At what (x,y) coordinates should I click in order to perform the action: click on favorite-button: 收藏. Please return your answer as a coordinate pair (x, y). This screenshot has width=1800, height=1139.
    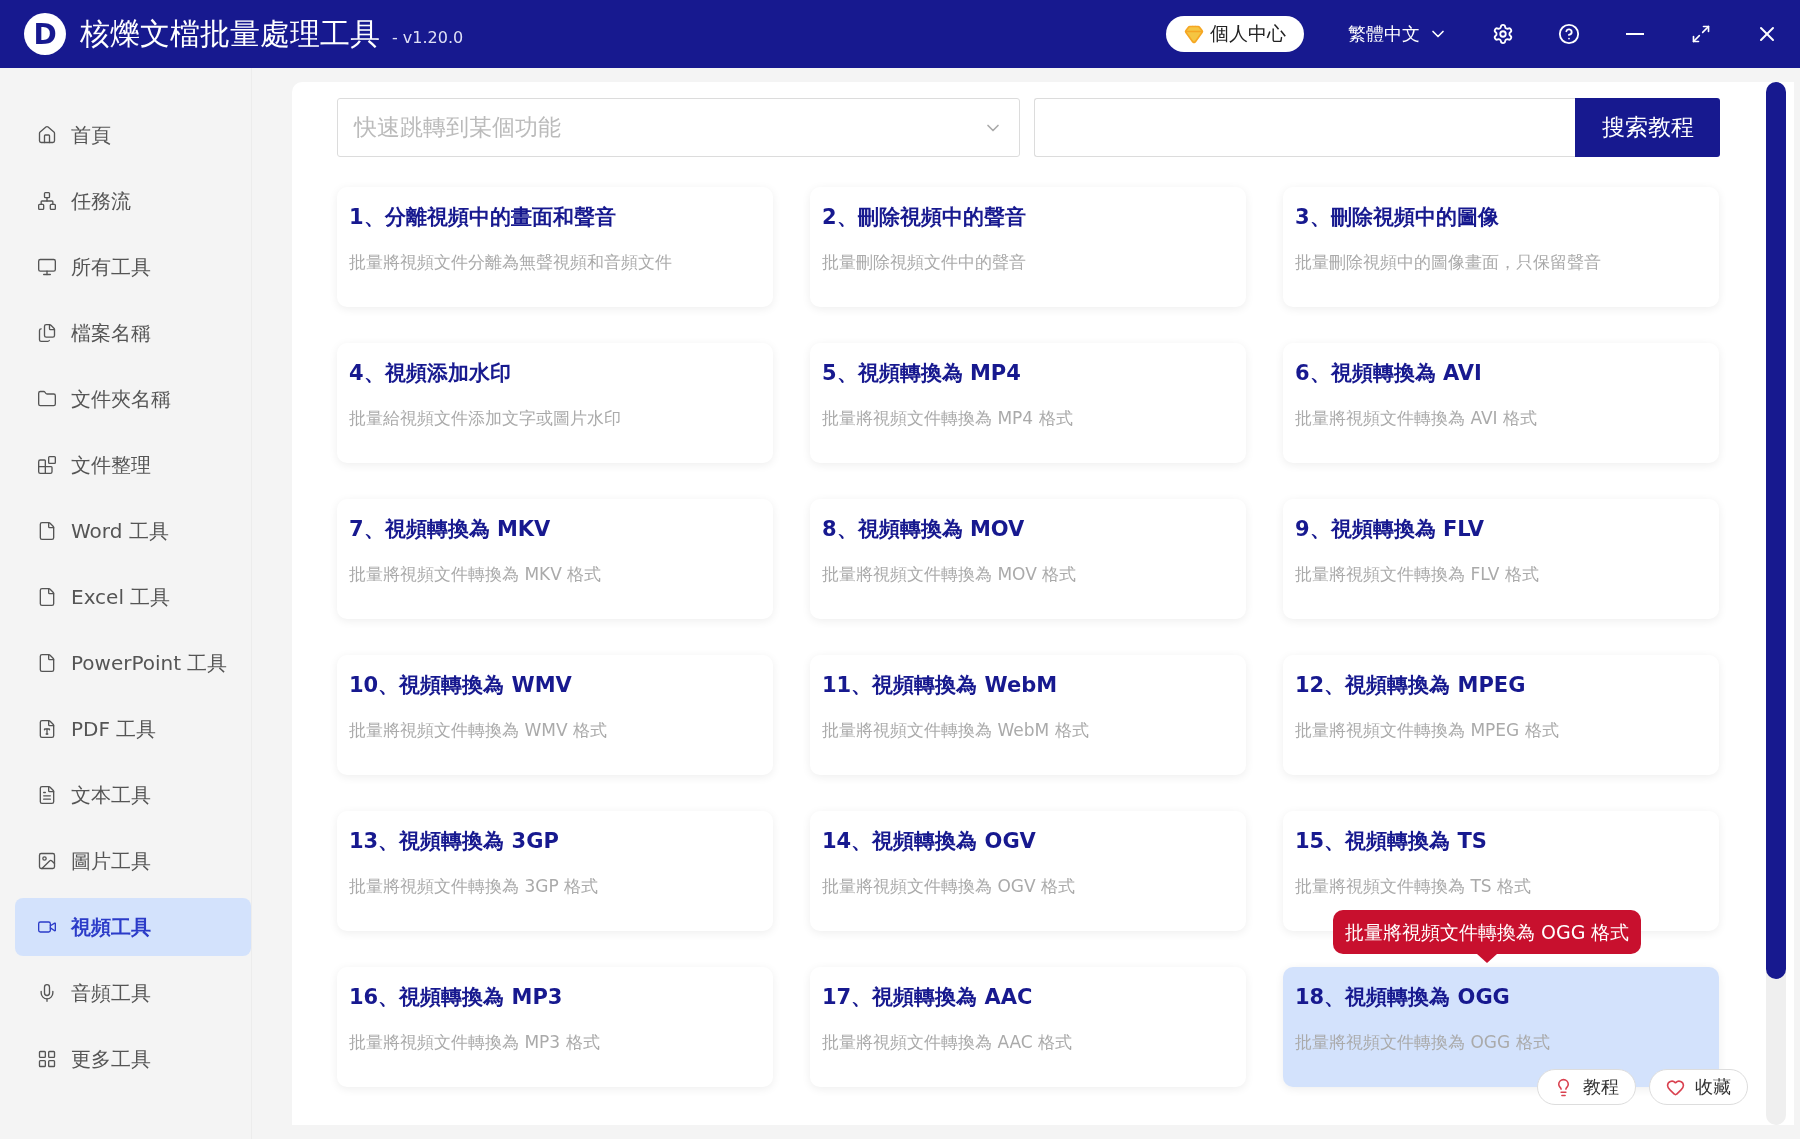
    Looking at the image, I should click on (1698, 1087).